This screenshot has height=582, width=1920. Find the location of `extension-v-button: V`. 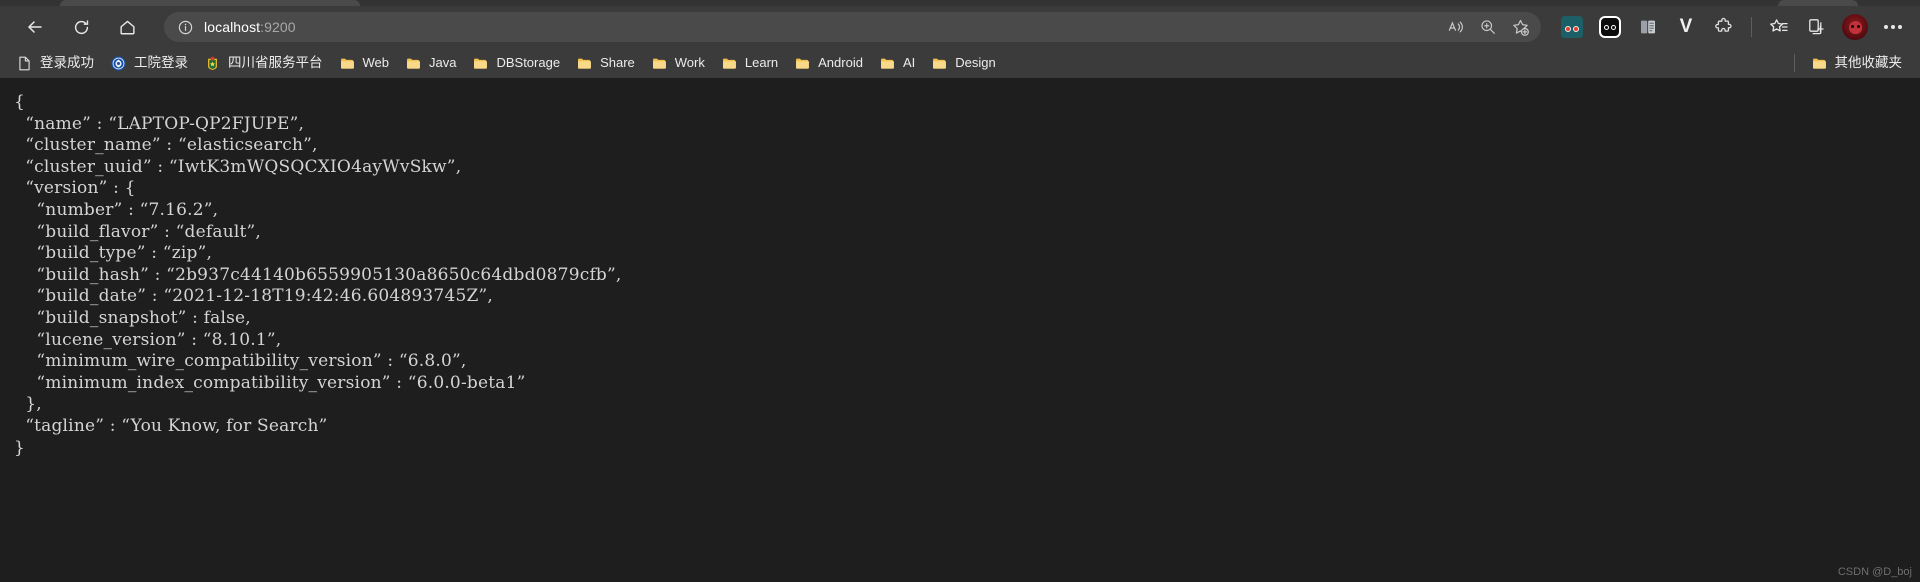

extension-v-button: V is located at coordinates (1686, 27).